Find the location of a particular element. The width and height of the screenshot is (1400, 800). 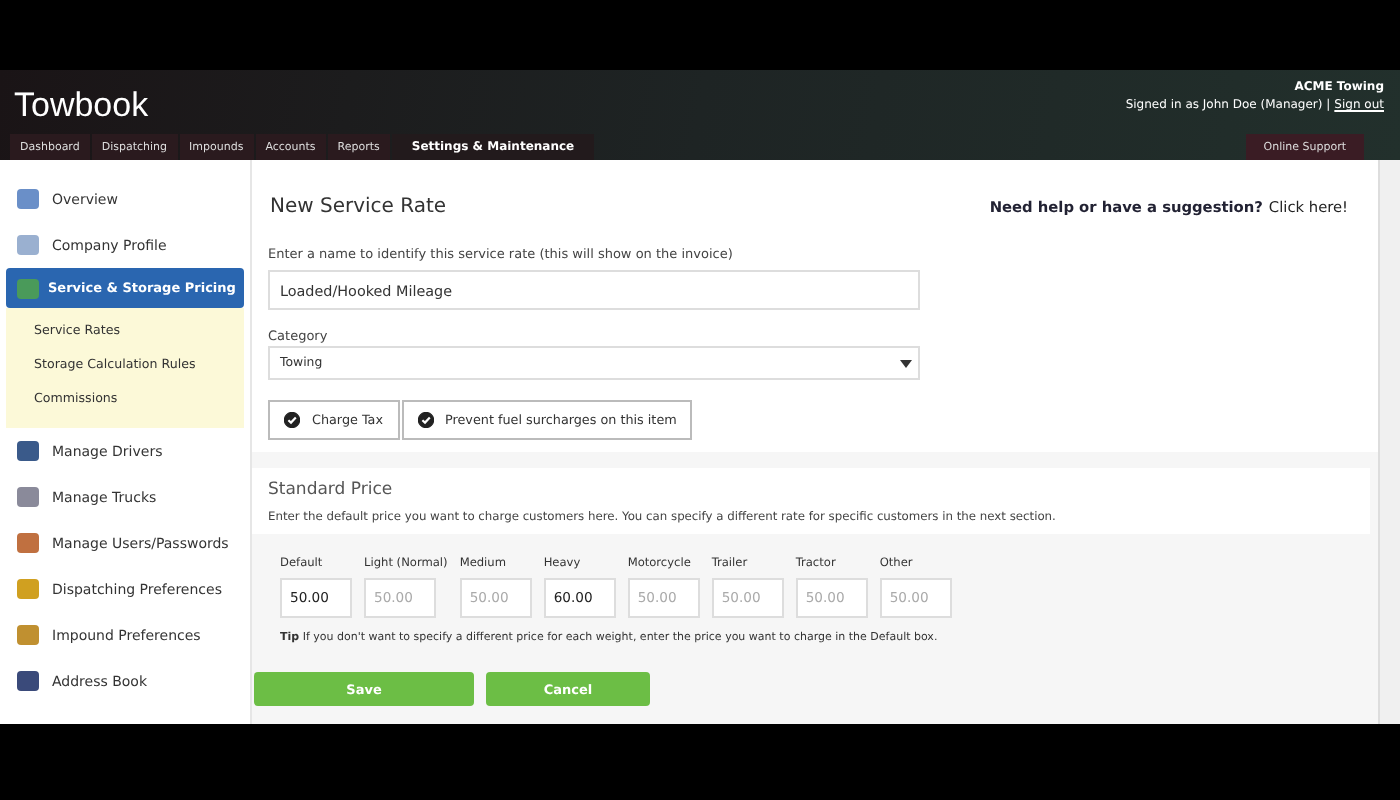

section-title: Standard Price is located at coordinates (331, 490).